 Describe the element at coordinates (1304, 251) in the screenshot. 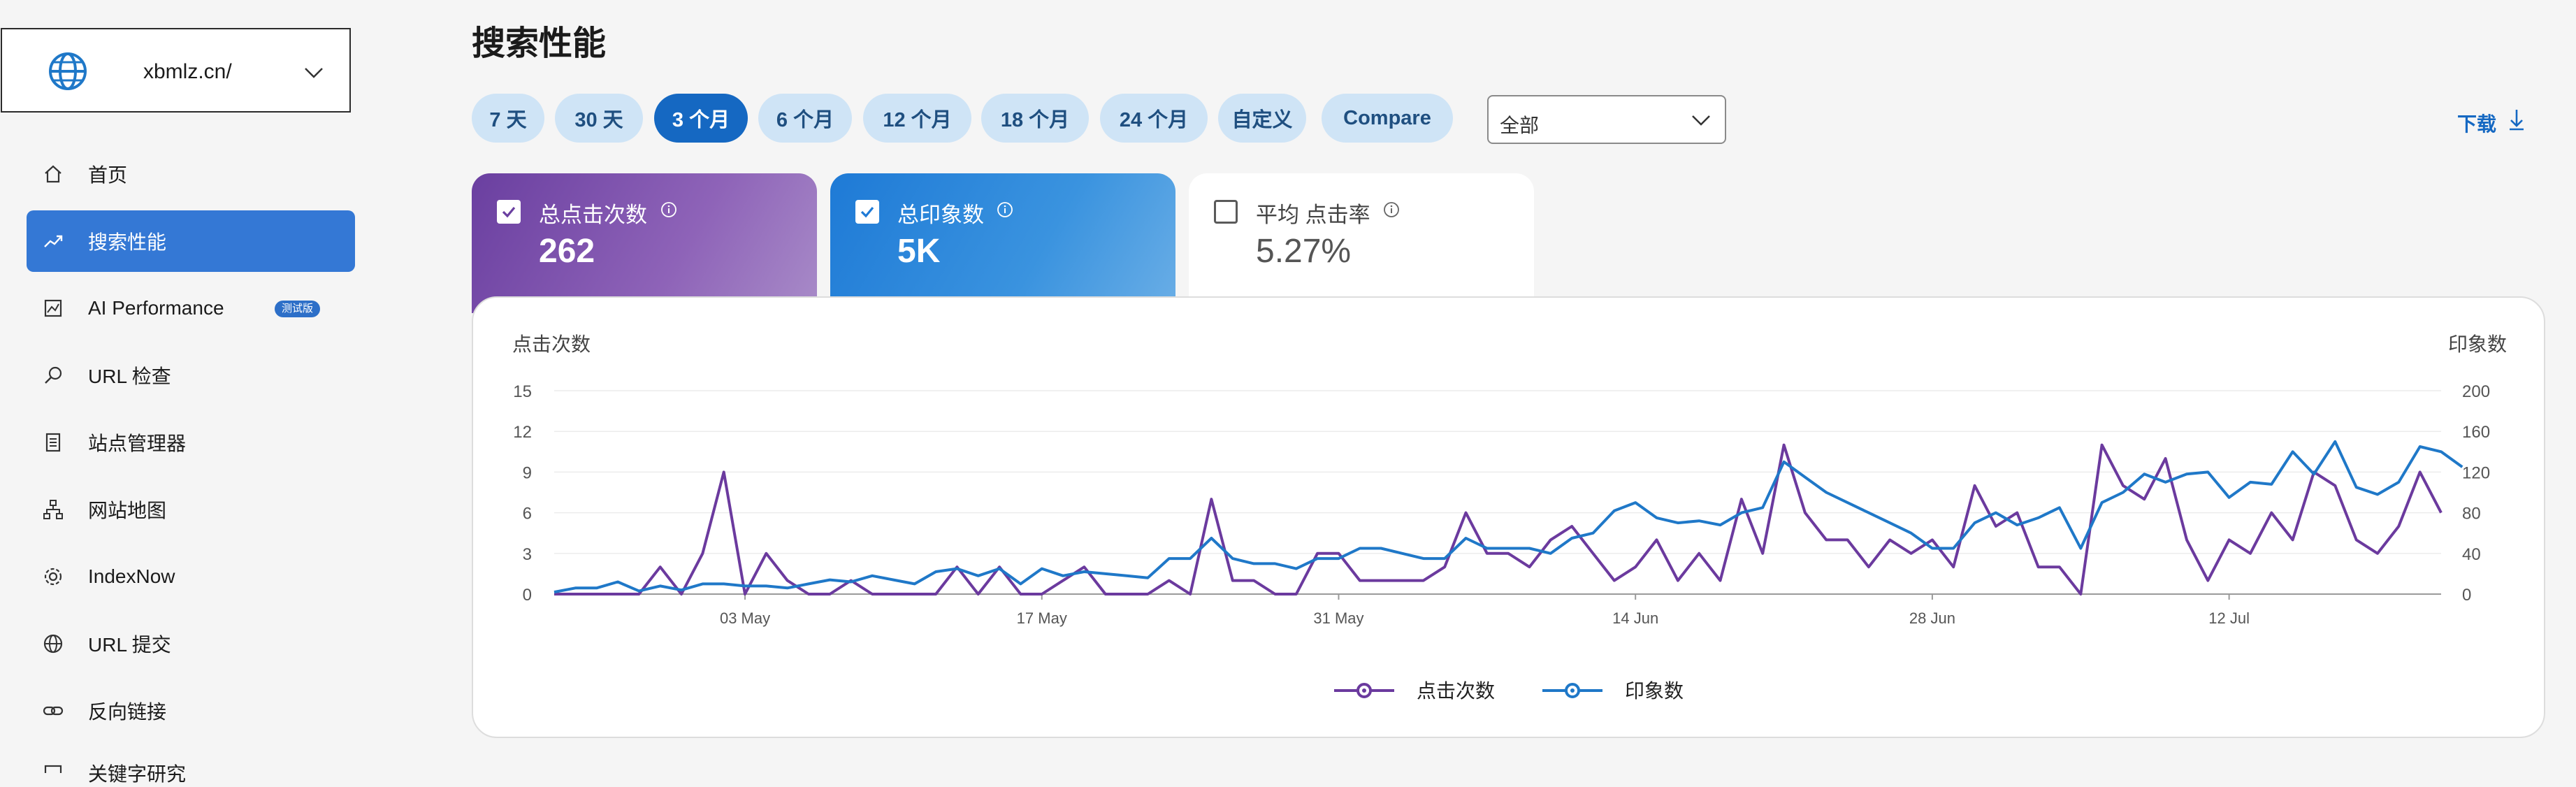

I see `metric-value: 5.27%` at that location.